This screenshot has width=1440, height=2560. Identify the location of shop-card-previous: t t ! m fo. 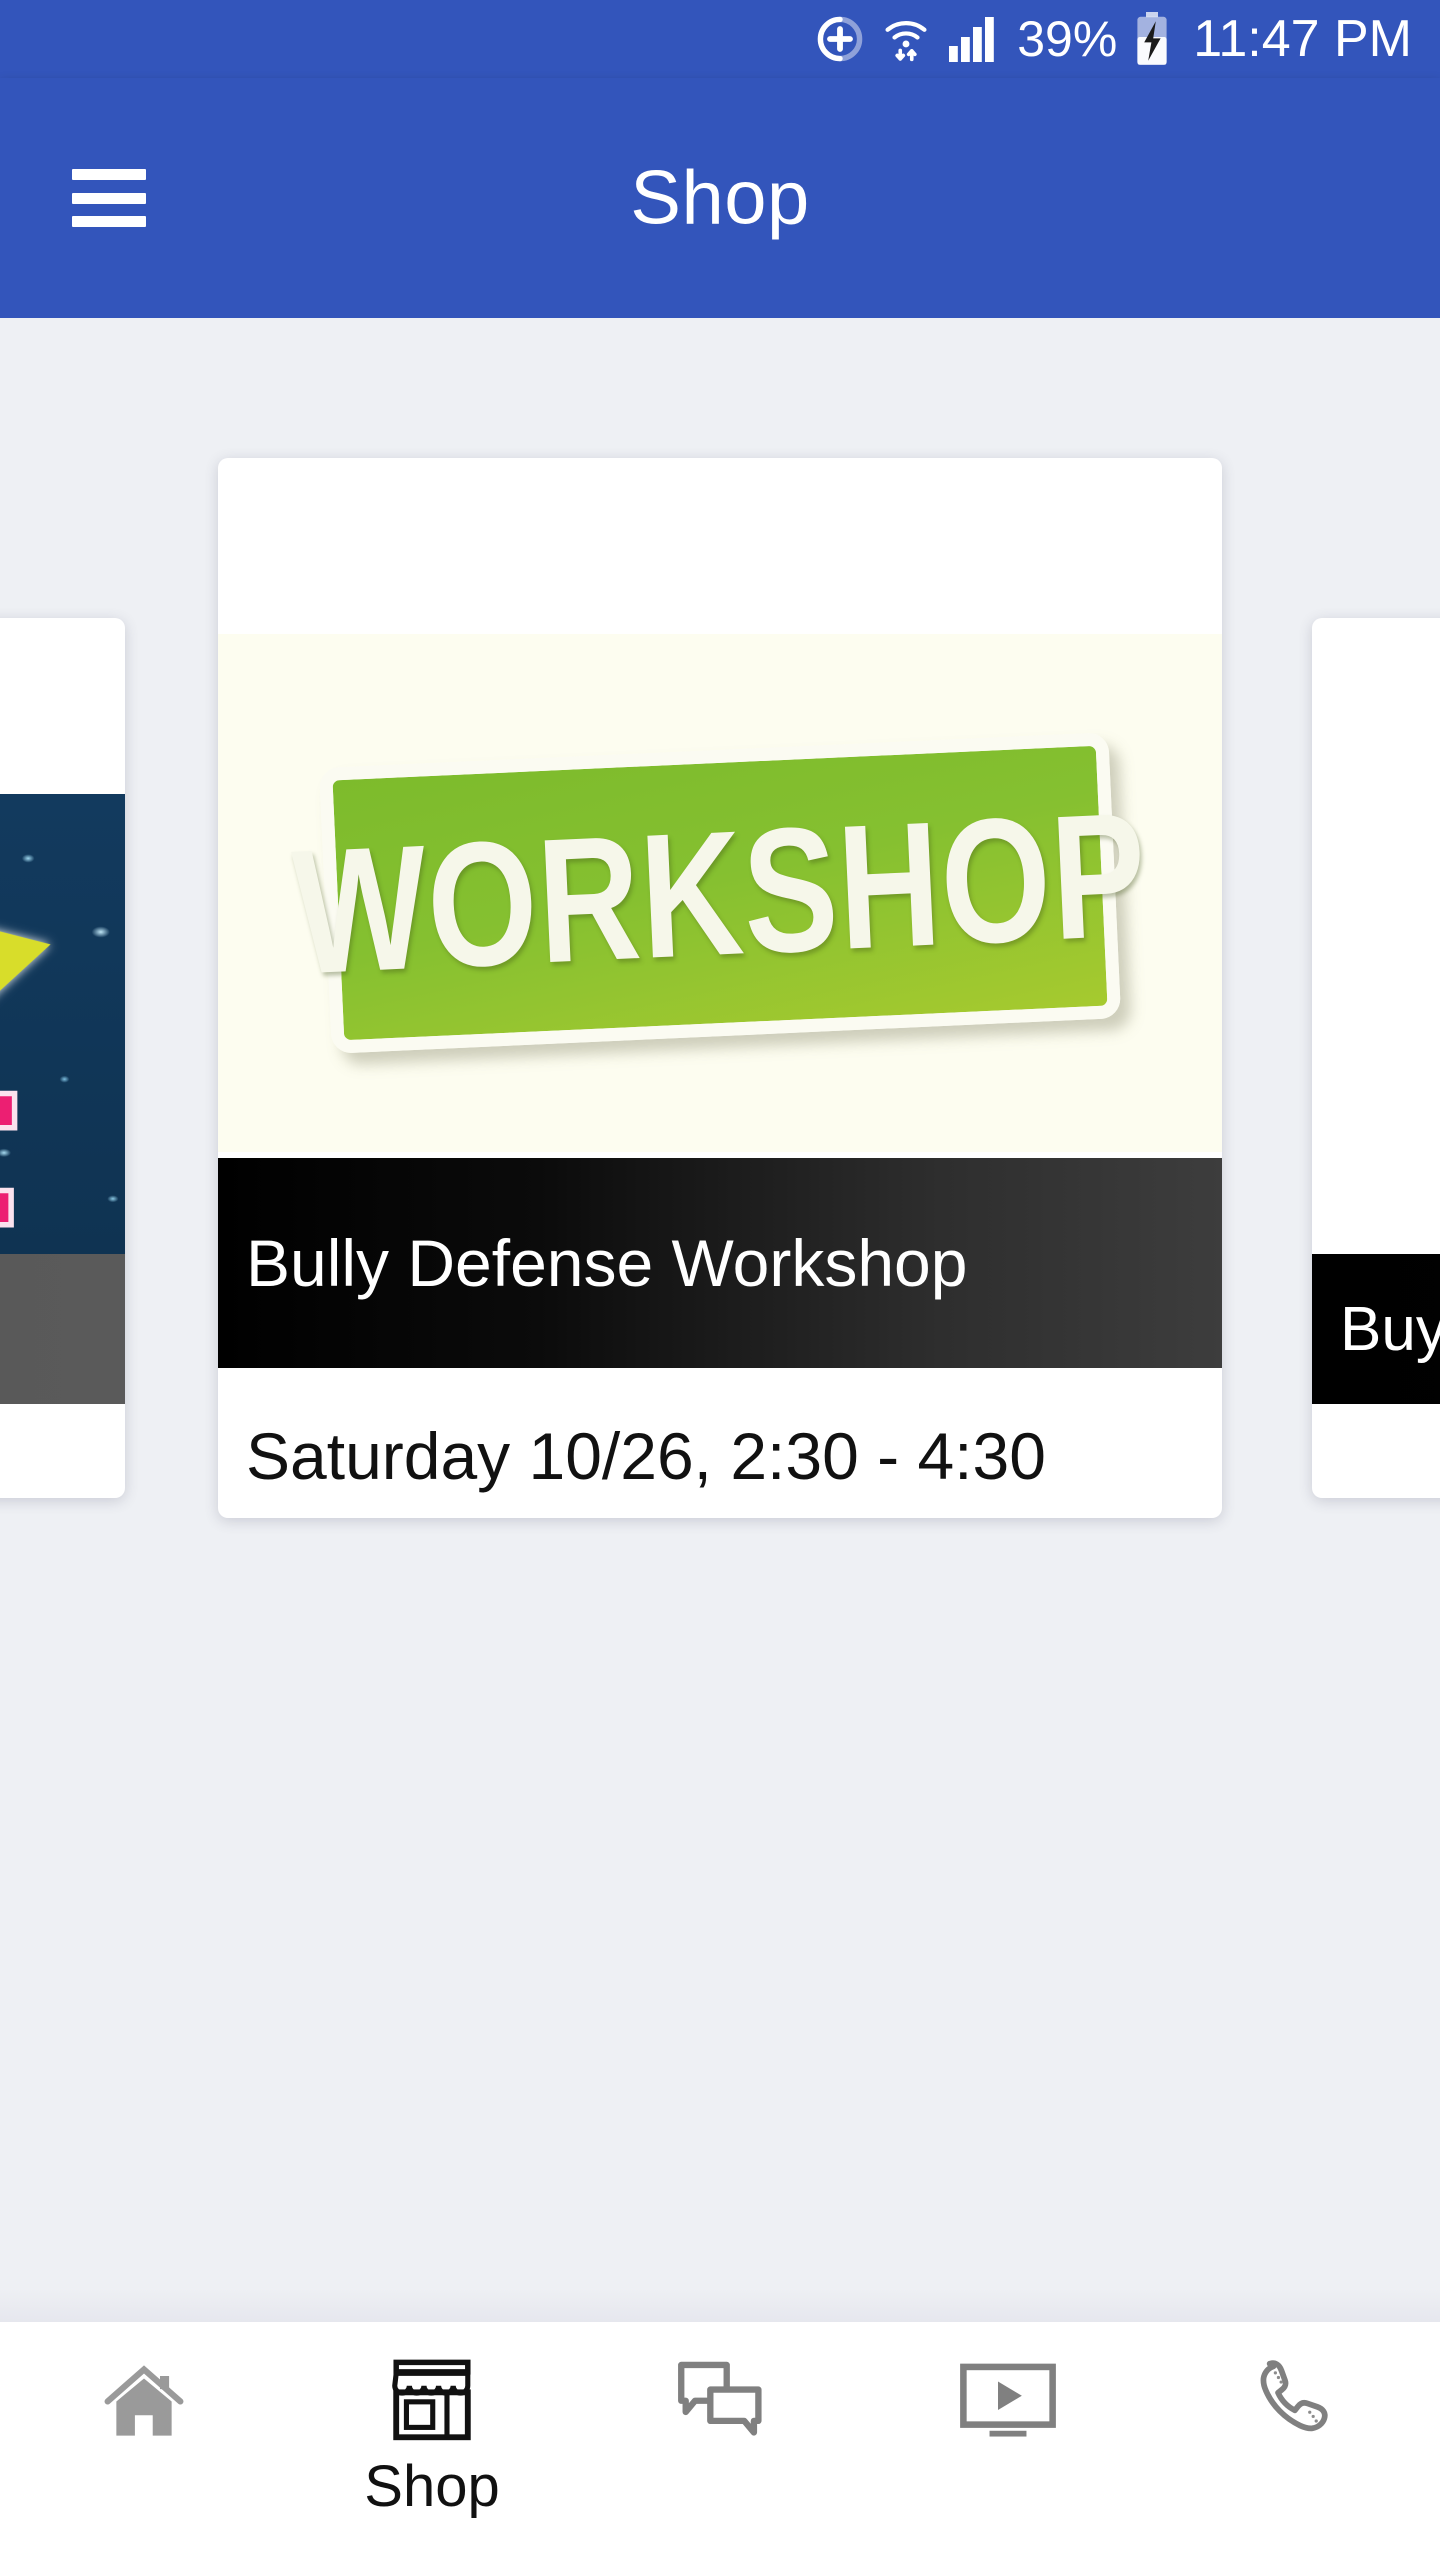
(62, 1058).